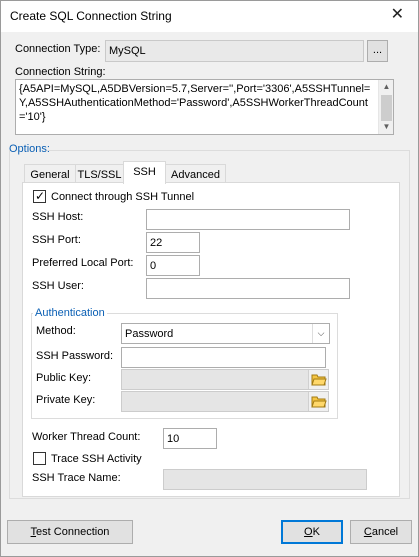  Describe the element at coordinates (248, 288) in the screenshot. I see `ssh-user-input` at that location.